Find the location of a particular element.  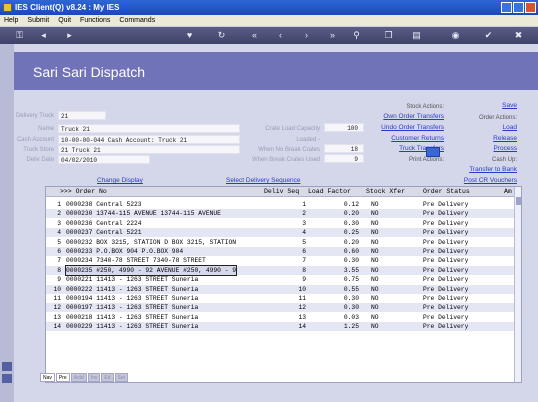

heart-icon: ♥ is located at coordinates (189, 35).